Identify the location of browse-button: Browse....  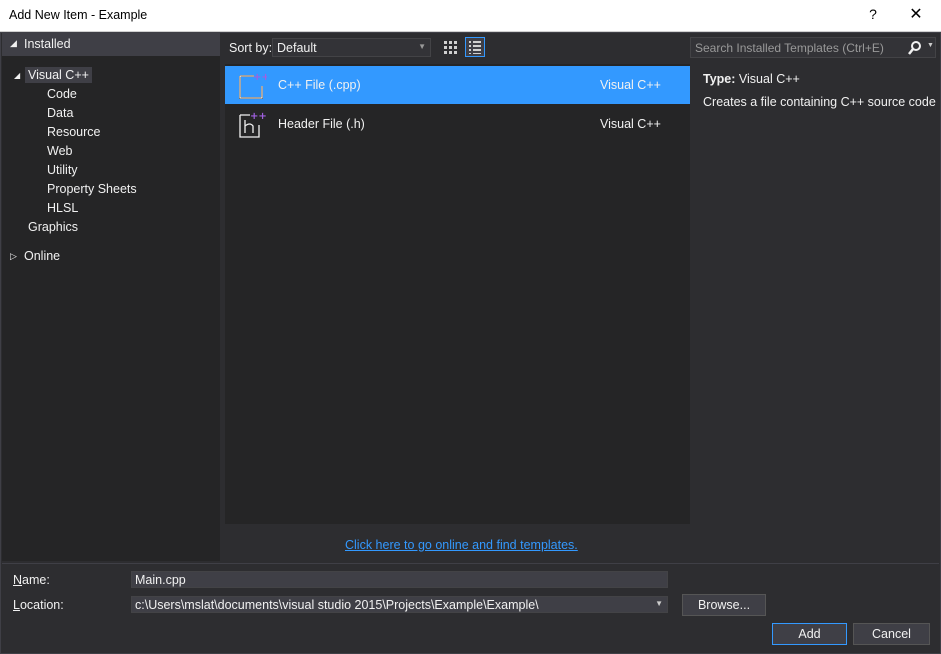
(724, 605).